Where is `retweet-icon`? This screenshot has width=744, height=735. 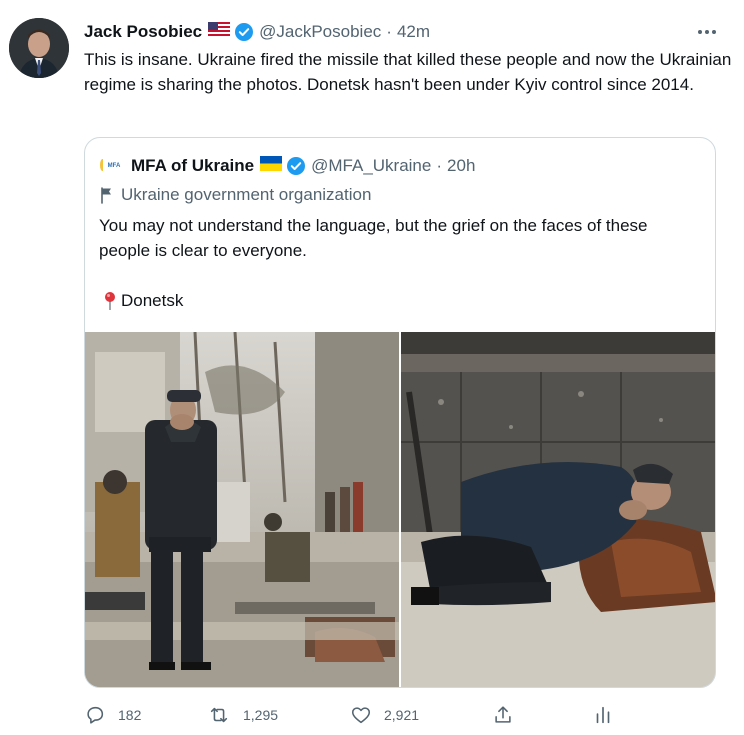
retweet-icon is located at coordinates (219, 715).